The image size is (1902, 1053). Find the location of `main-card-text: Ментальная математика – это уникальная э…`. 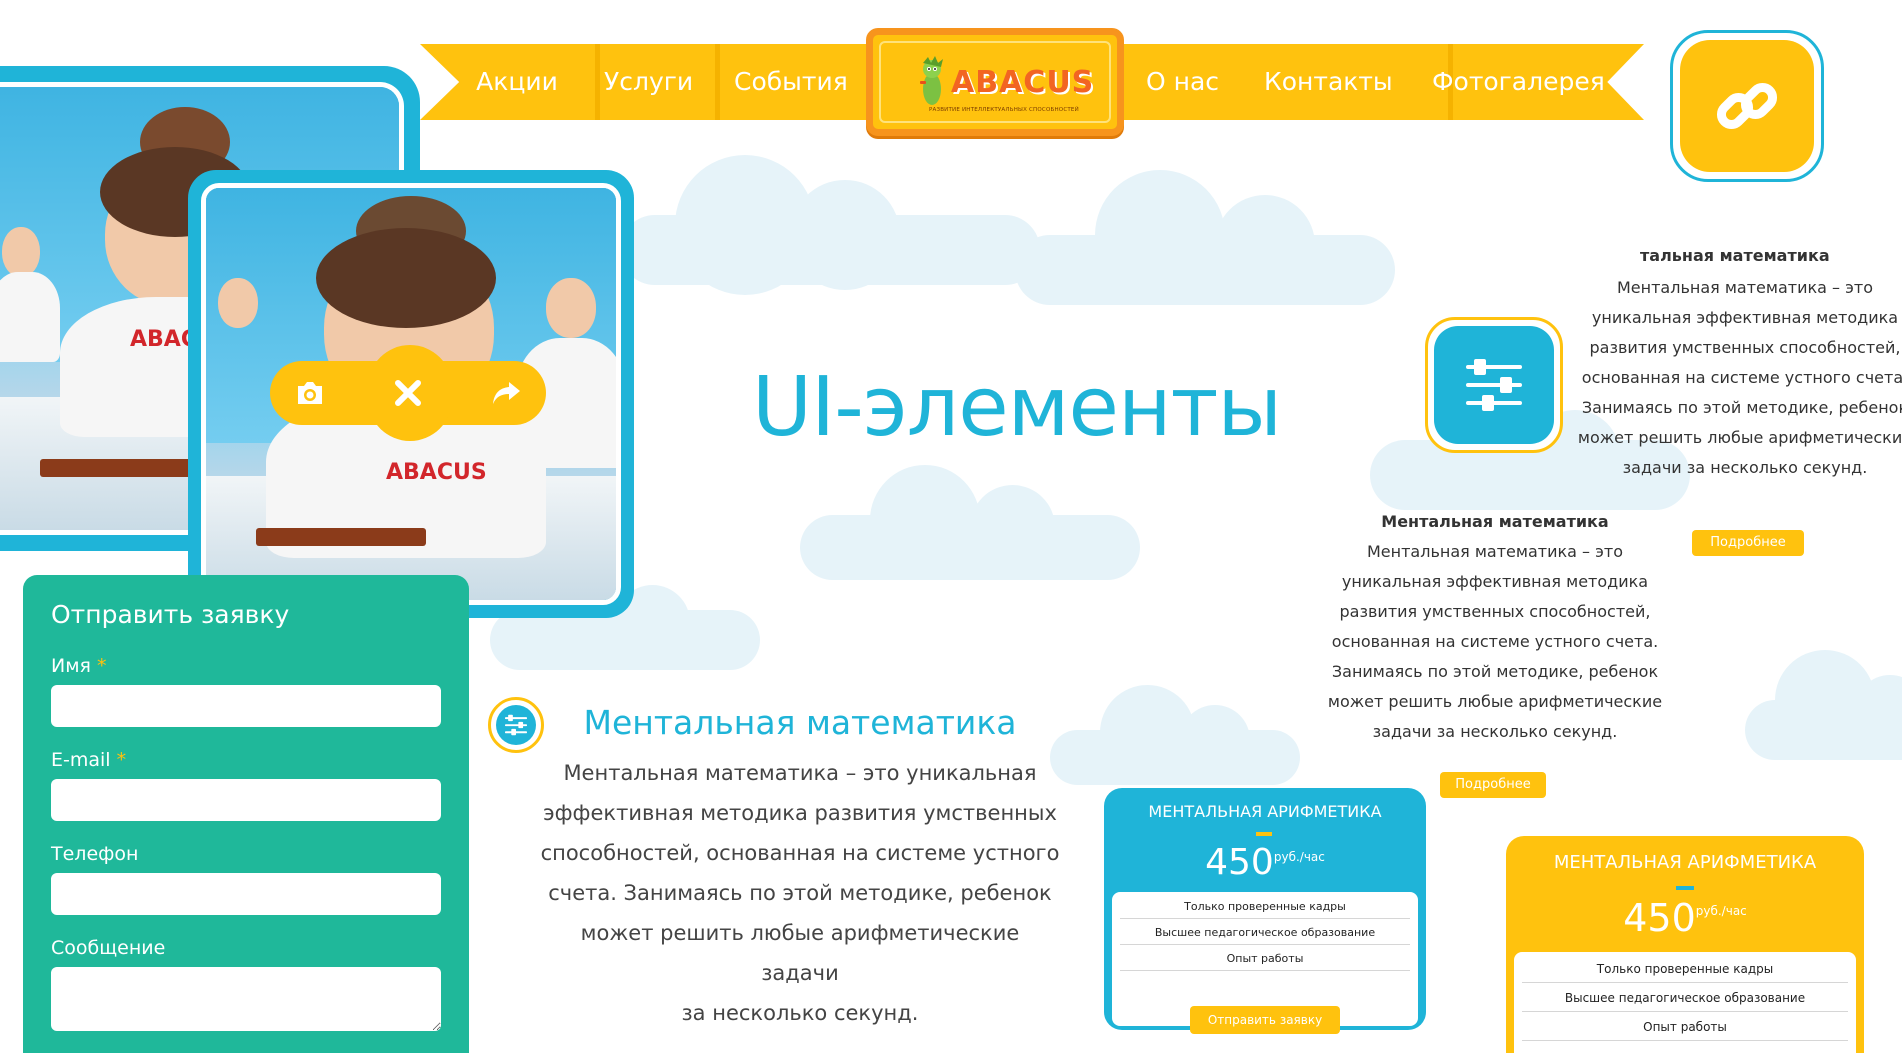

main-card-text: Ментальная математика – это уникальная э… is located at coordinates (800, 893).